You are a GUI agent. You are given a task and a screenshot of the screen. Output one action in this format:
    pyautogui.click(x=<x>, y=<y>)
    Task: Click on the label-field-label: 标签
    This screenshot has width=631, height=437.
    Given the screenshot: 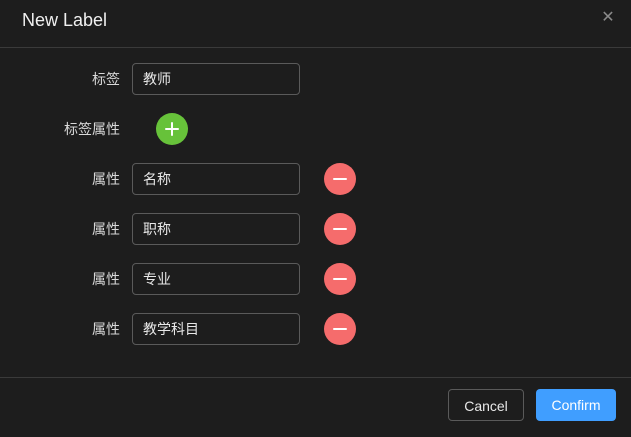 What is the action you would take?
    pyautogui.click(x=106, y=79)
    